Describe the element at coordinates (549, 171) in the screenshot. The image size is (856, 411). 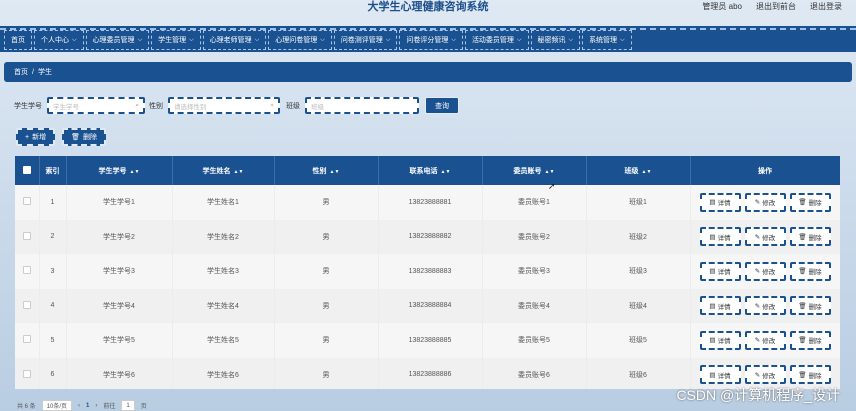
I see `sort-icon: ▲▼` at that location.